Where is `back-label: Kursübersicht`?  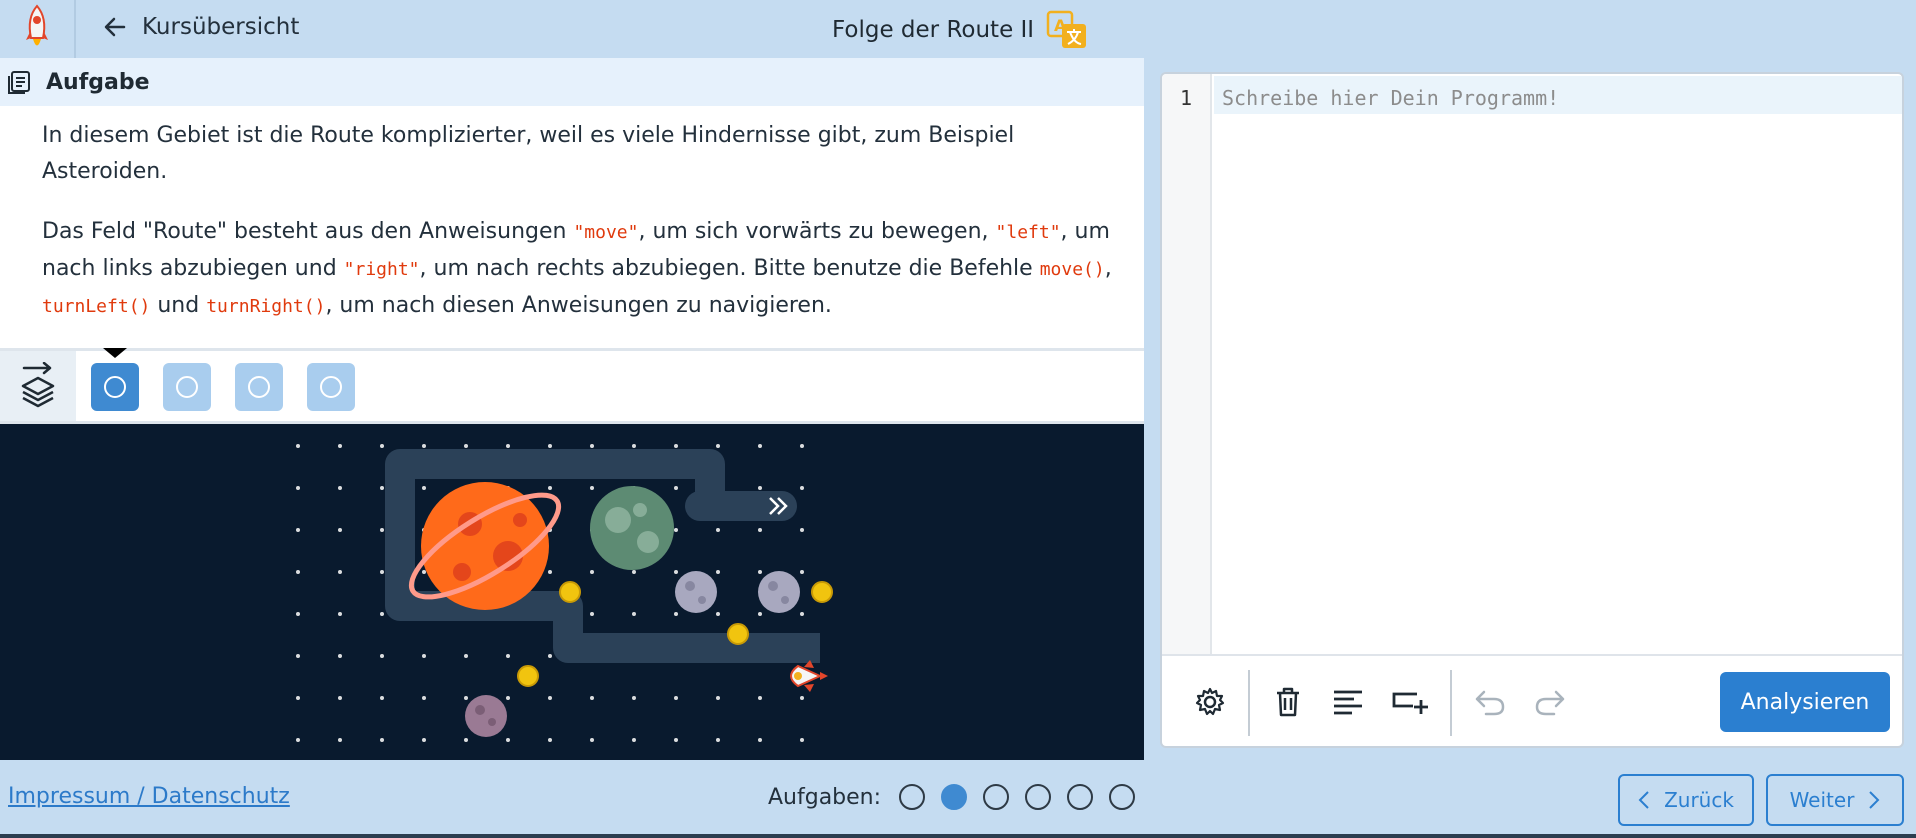
back-label: Kursübersicht is located at coordinates (221, 27).